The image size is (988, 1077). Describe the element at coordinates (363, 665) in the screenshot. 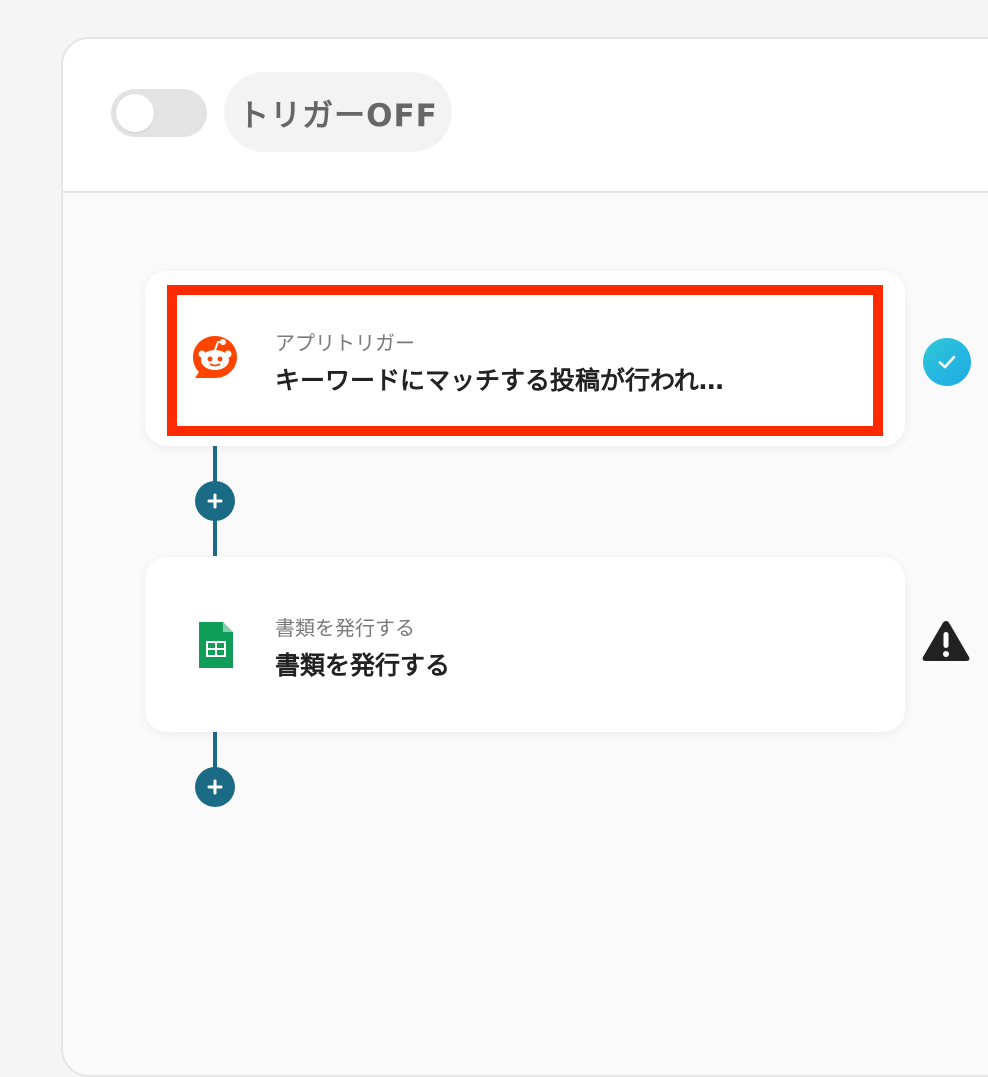

I see `step-title: 書類を発行する` at that location.